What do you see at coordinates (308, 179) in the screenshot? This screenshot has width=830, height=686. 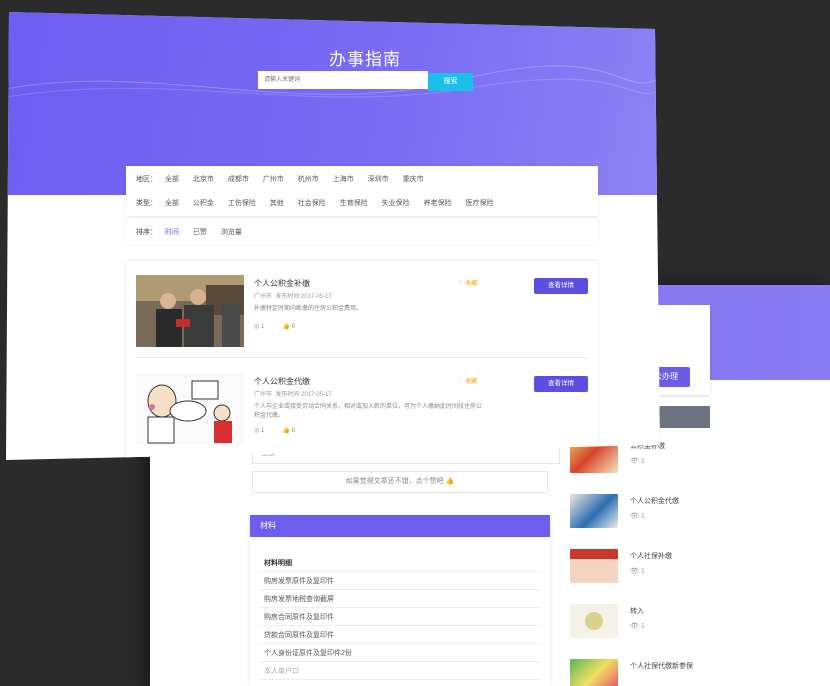 I see `region-option: 杭州市` at bounding box center [308, 179].